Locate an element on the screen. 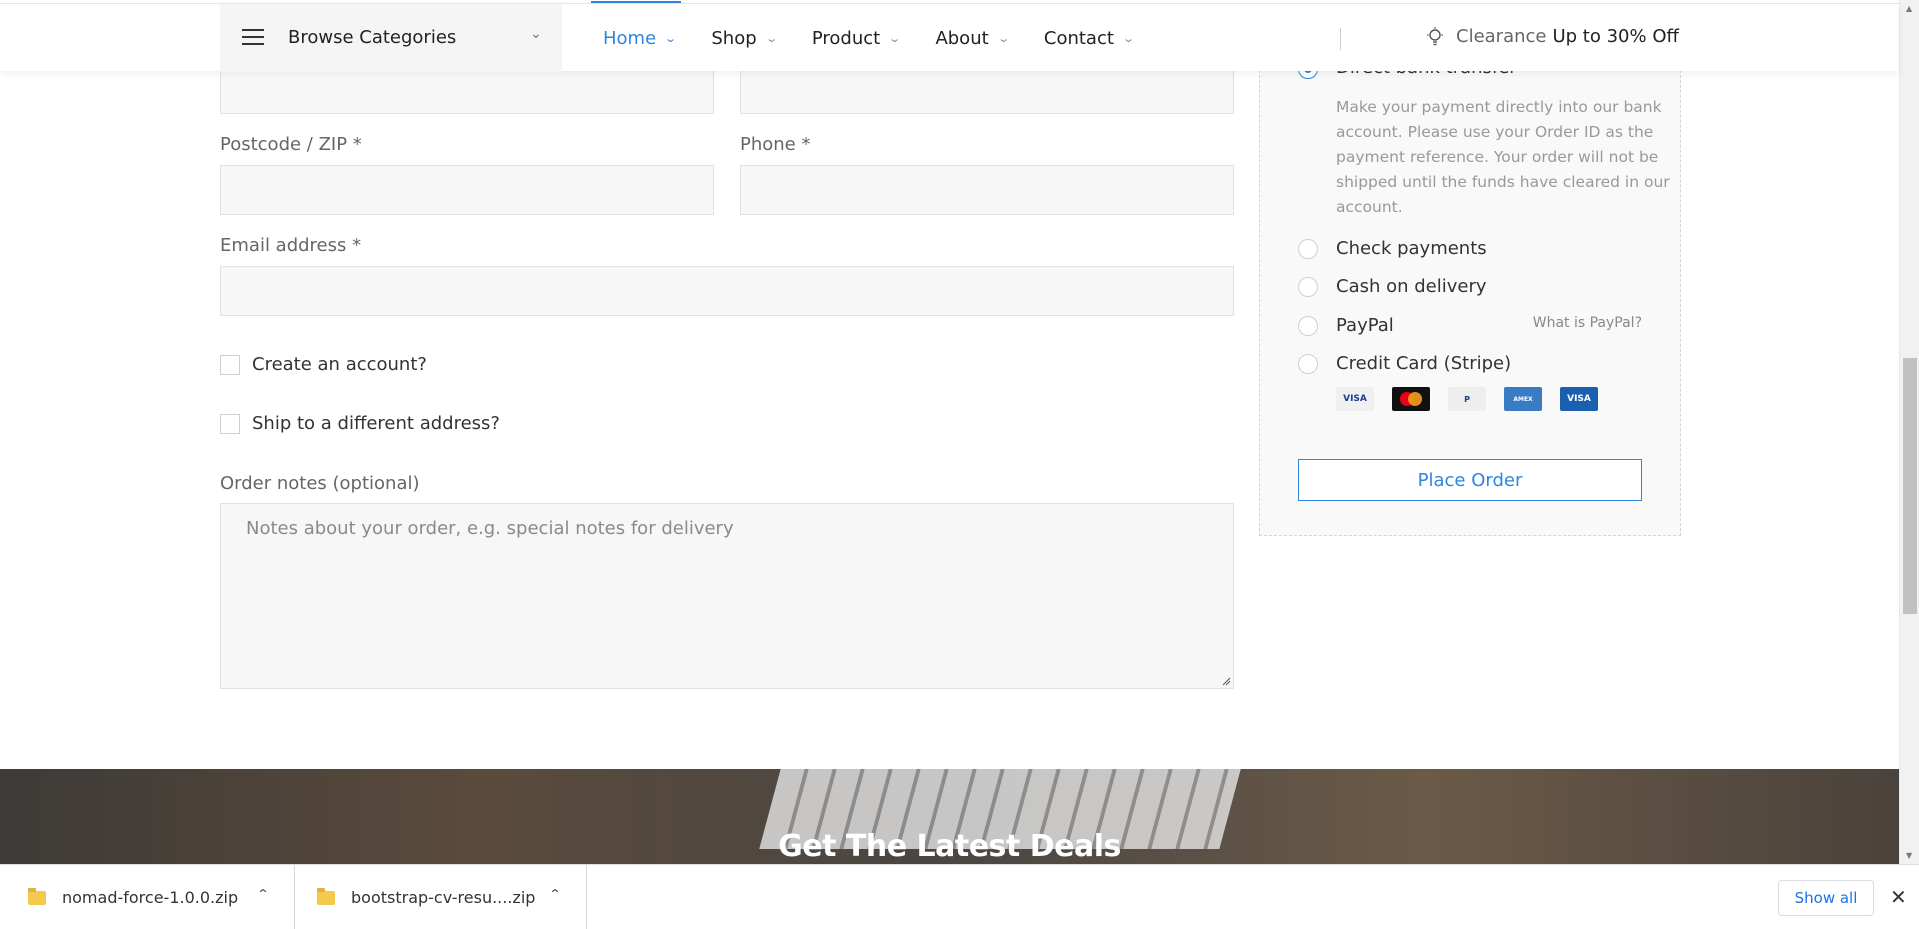 The width and height of the screenshot is (1919, 929). cash-on-delivery-radio is located at coordinates (1308, 287).